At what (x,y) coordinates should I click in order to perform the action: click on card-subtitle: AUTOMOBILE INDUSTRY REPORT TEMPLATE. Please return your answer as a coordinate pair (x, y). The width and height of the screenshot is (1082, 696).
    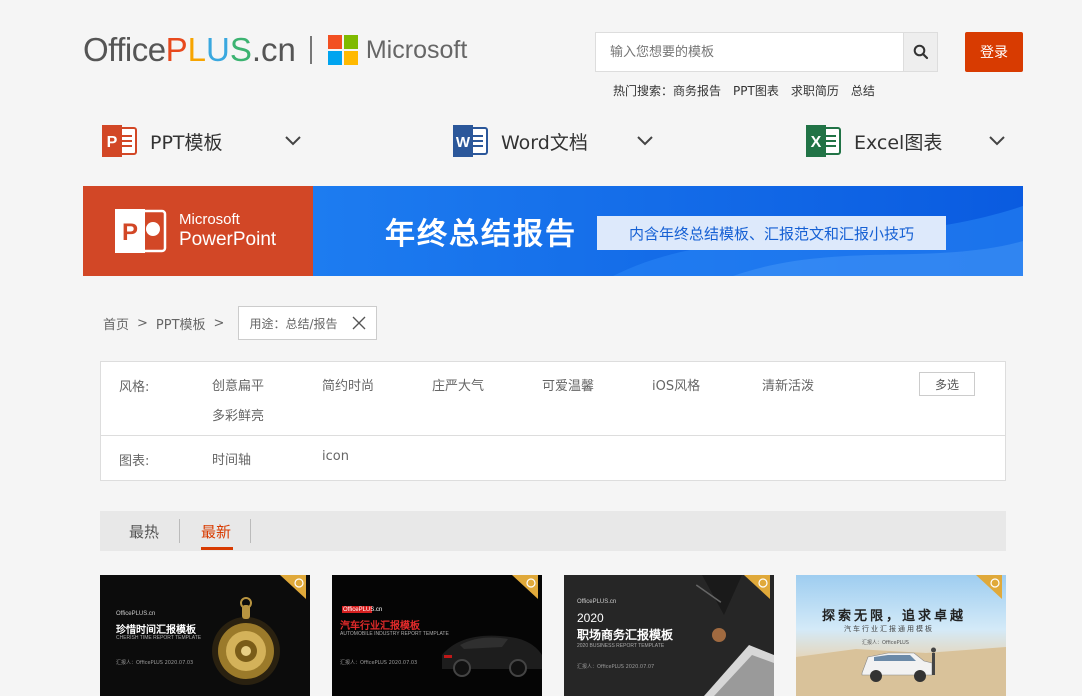
    Looking at the image, I should click on (394, 634).